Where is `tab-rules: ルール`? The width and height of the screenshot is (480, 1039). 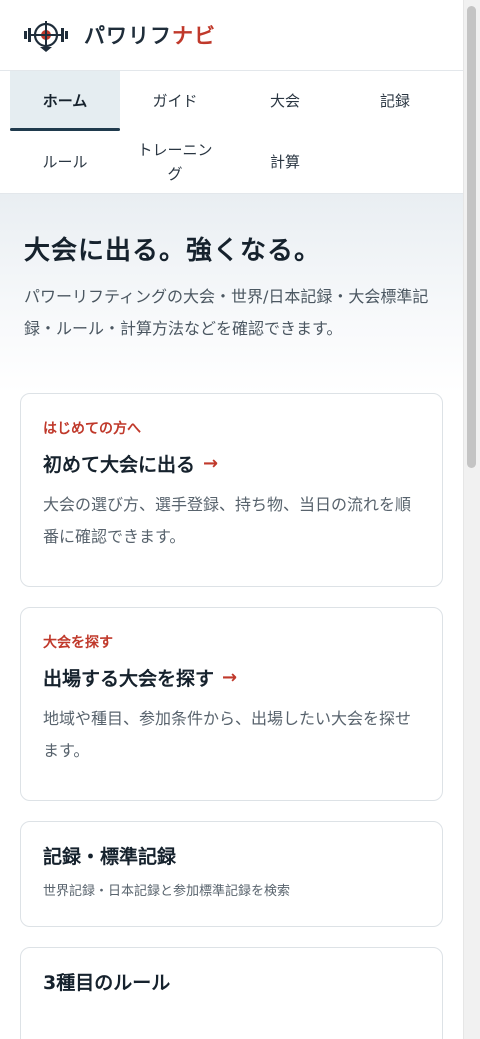
tab-rules: ルール is located at coordinates (65, 162).